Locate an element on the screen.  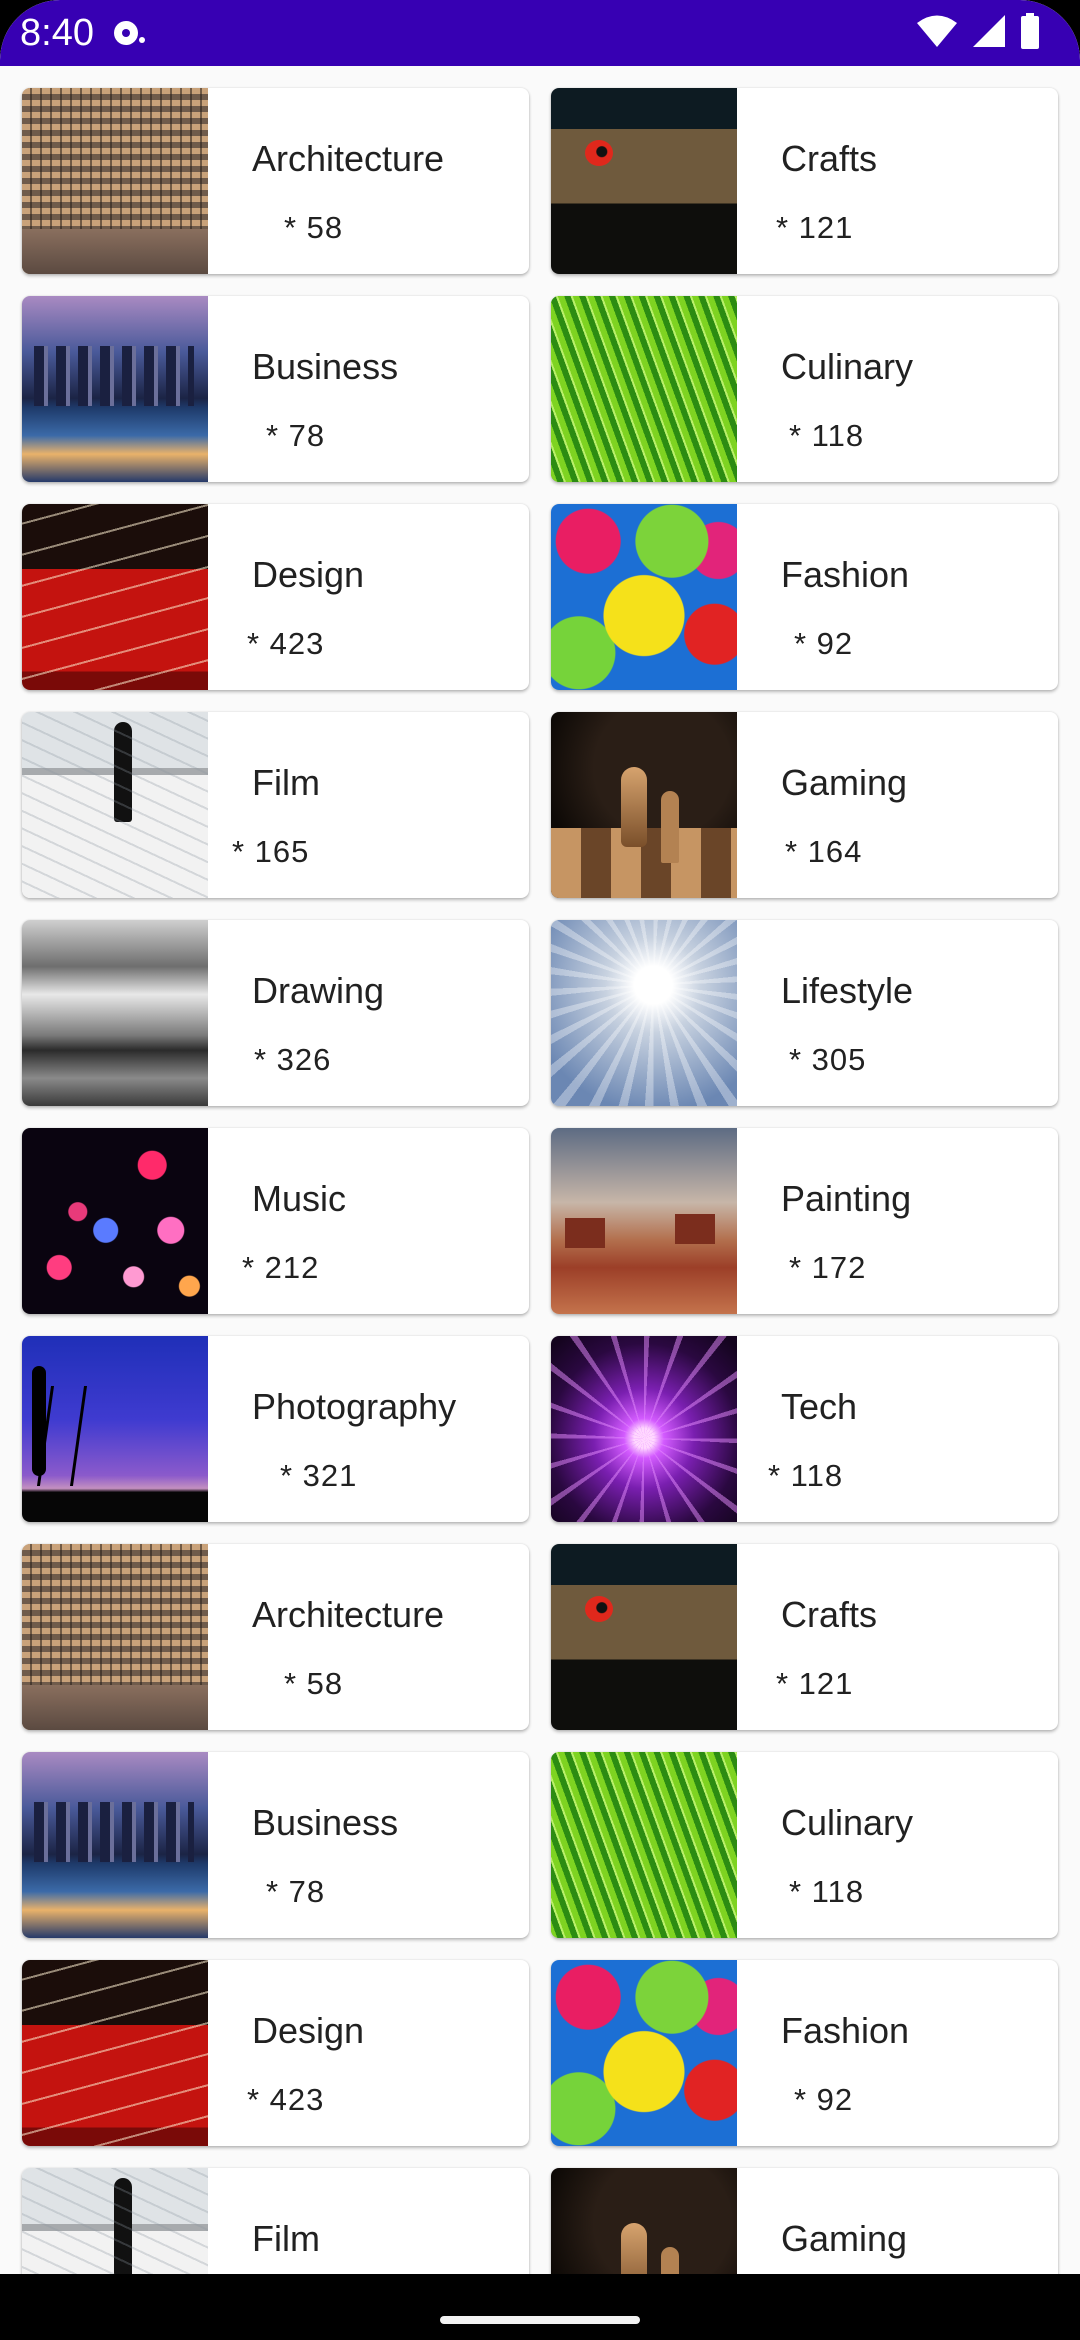
topic-name: Tech is located at coordinates (819, 1406).